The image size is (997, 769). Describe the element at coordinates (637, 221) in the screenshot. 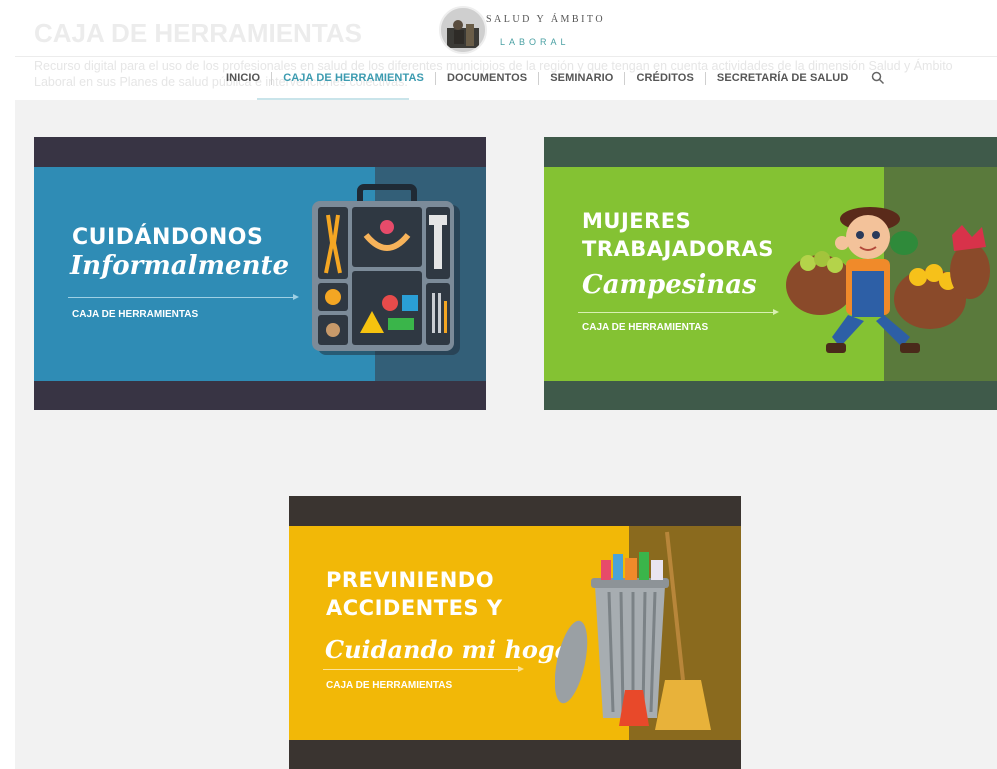

I see `card-title-line1: MUJERES` at that location.